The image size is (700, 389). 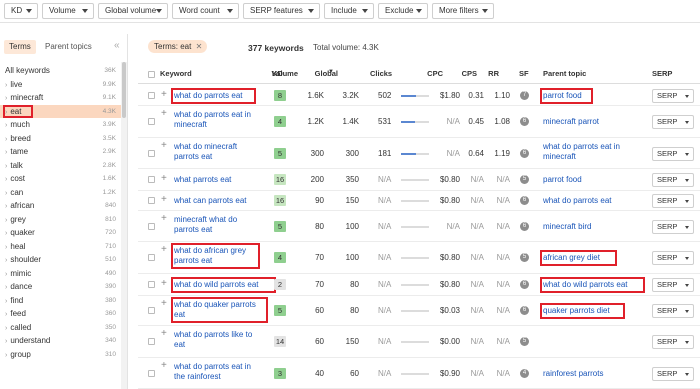 I want to click on keyword-link: what can parrots eat, so click(x=210, y=201).